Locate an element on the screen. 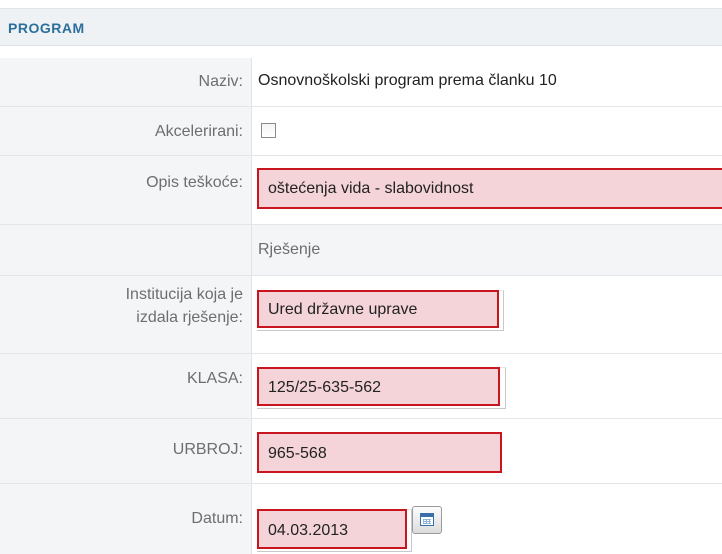 This screenshot has width=722, height=554. opis-input: oštećenja vida - slabovidnost is located at coordinates (489, 188).